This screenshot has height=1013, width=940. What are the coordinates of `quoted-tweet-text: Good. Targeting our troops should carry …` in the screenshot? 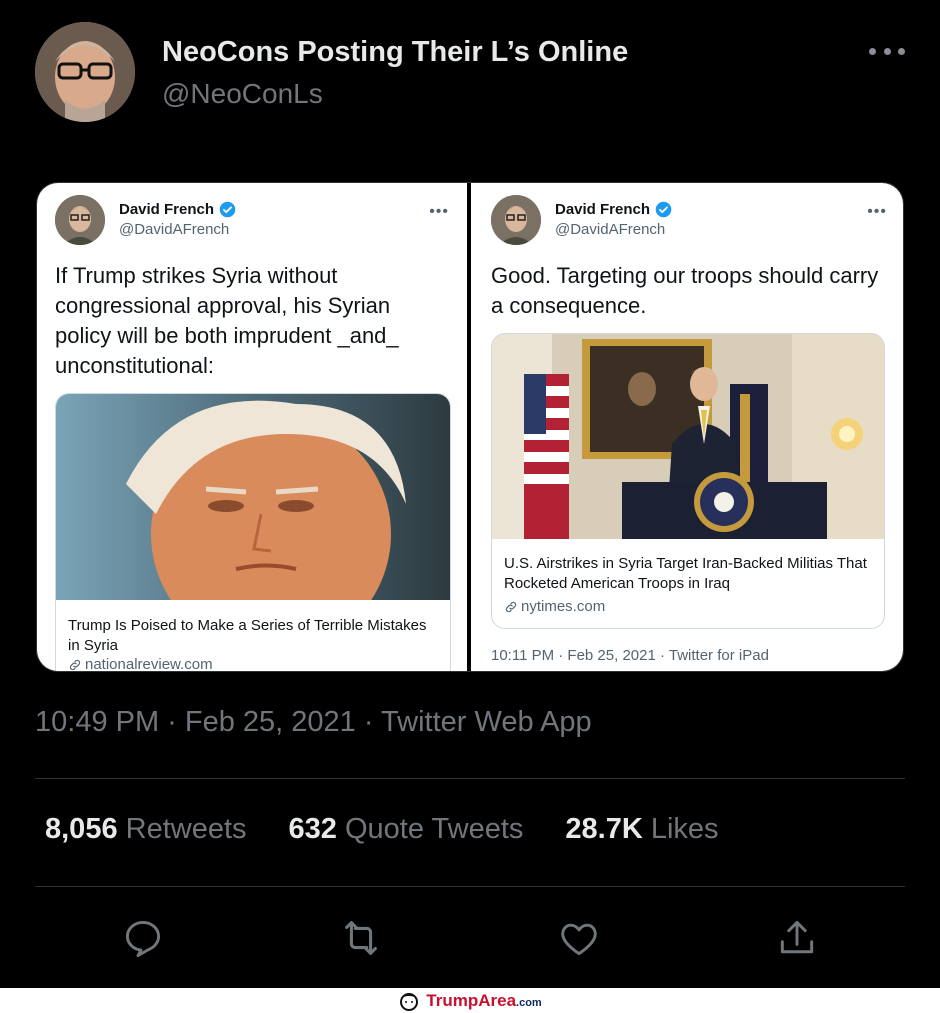 It's located at (685, 290).